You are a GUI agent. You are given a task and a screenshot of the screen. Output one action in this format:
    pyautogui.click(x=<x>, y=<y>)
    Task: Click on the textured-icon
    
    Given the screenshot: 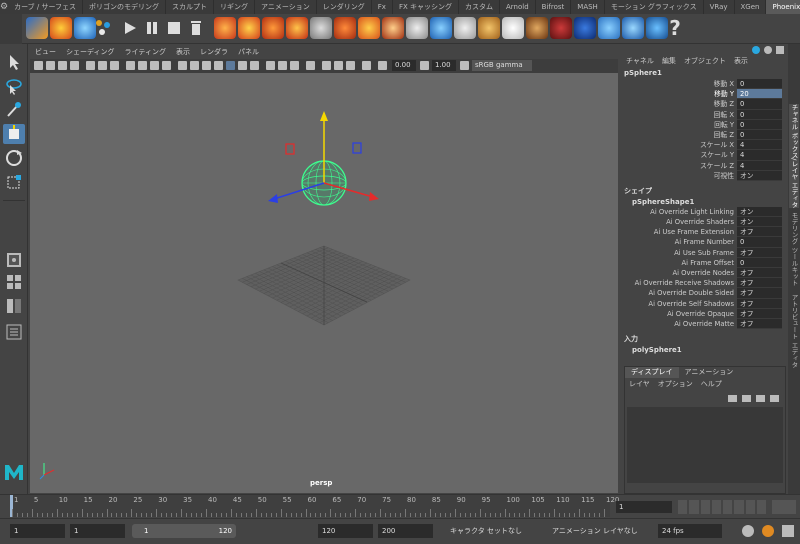 What is the action you would take?
    pyautogui.click(x=230, y=65)
    